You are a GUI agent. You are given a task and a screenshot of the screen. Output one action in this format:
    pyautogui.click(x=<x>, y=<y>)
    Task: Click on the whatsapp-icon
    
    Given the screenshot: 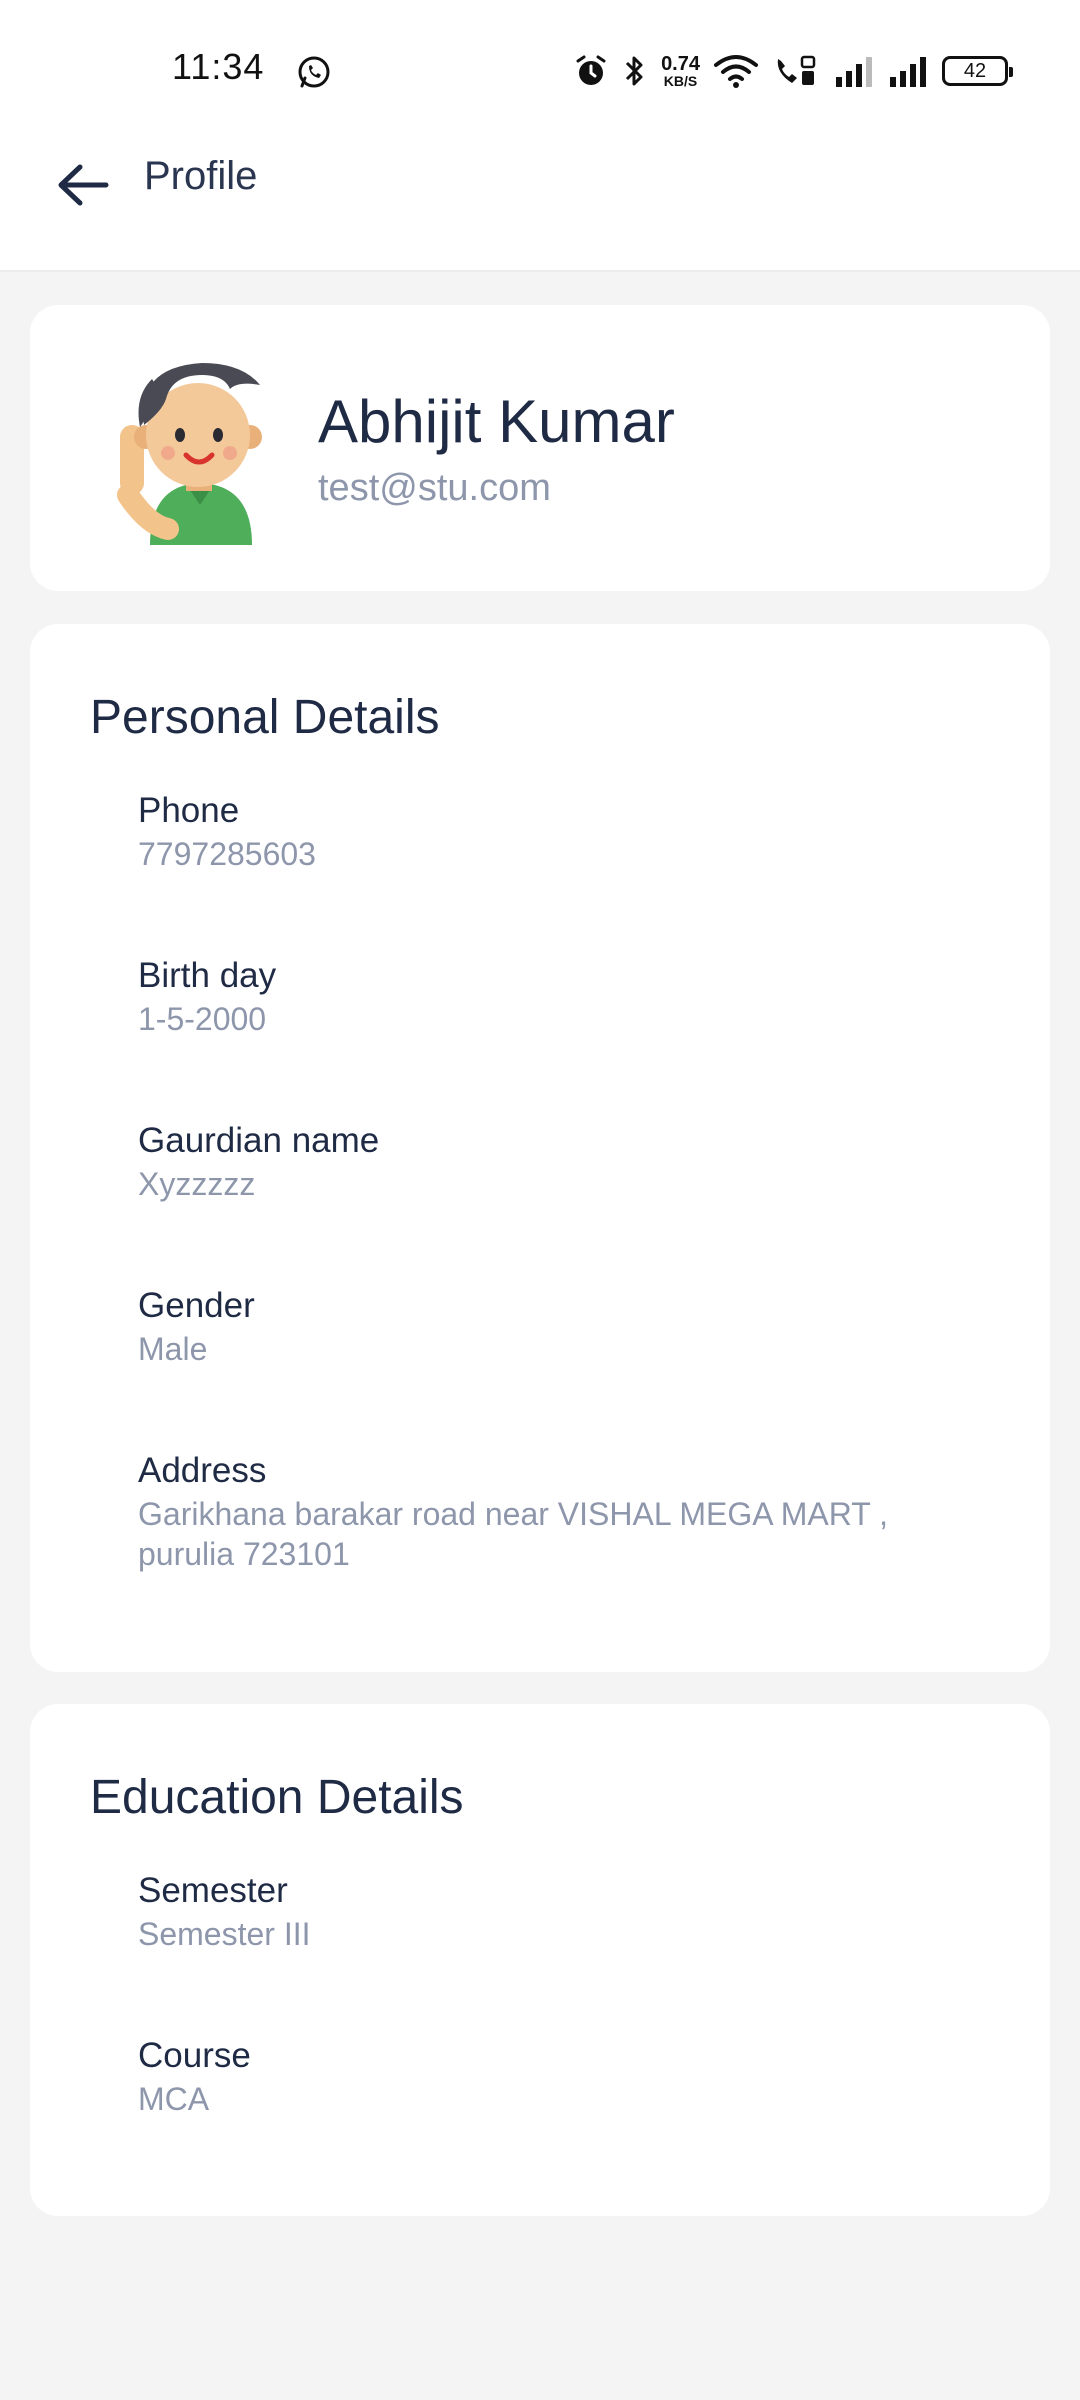 What is the action you would take?
    pyautogui.click(x=314, y=72)
    